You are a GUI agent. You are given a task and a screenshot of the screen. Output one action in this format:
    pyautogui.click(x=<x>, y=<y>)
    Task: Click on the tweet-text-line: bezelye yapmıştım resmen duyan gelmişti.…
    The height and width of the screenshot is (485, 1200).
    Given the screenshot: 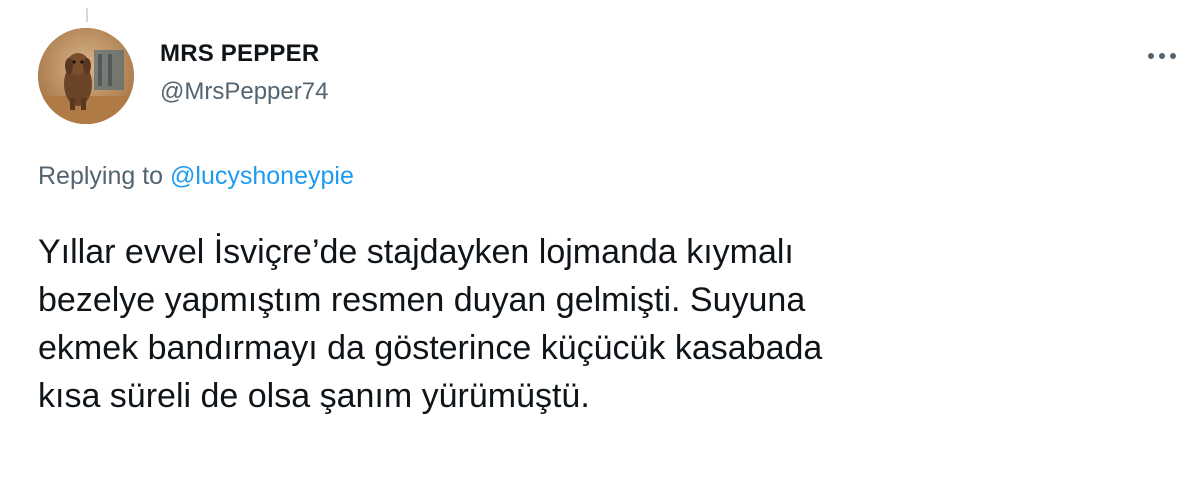 What is the action you would take?
    pyautogui.click(x=422, y=300)
    